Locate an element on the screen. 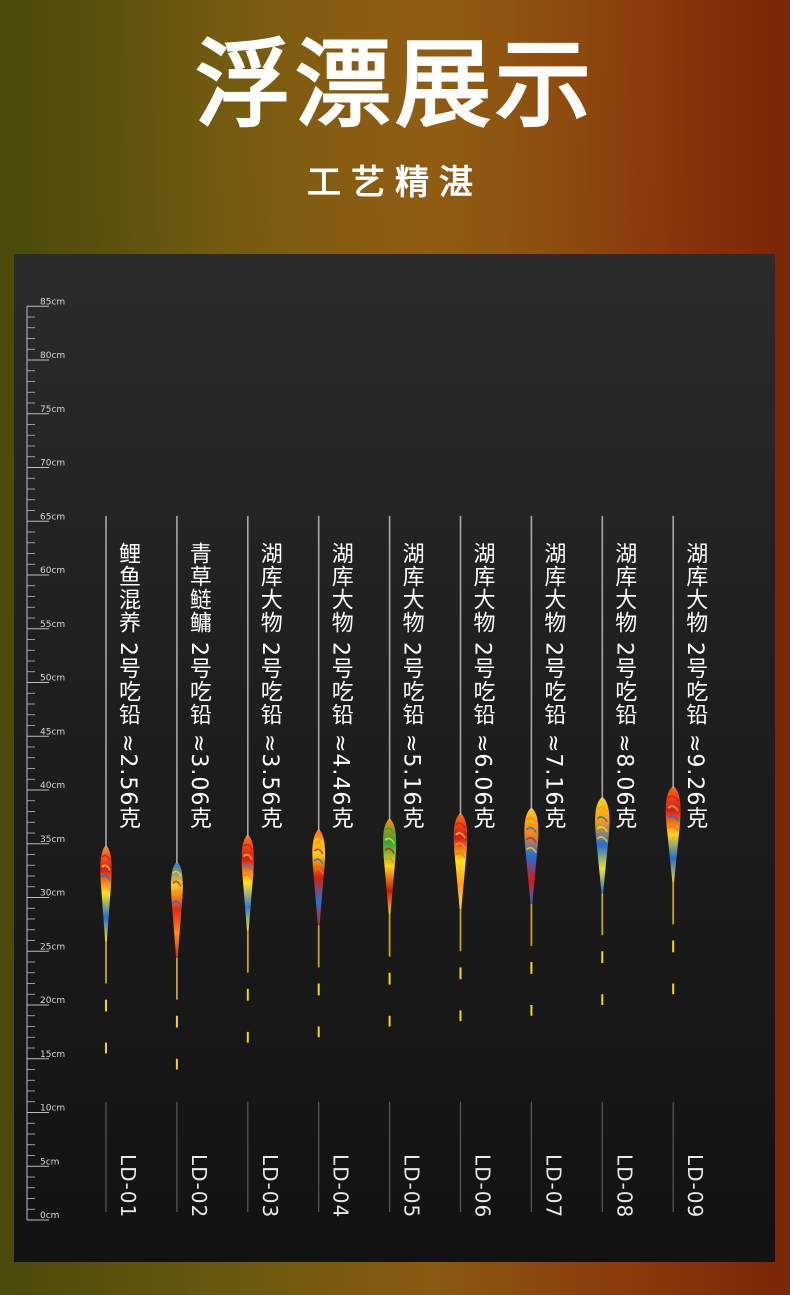 This screenshot has width=790, height=1295. float-description: 湖库大物 2号吃铅 ≈8.06克 is located at coordinates (624, 686).